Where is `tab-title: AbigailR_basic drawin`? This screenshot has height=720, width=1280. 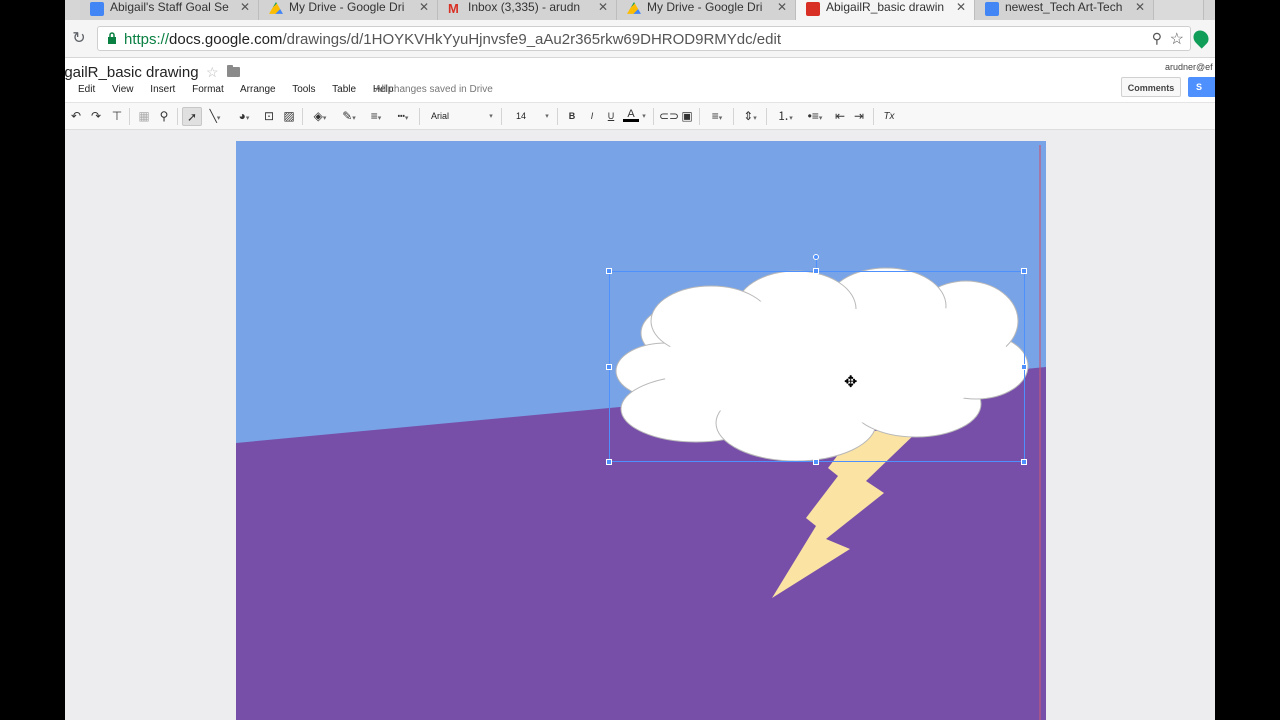
tab-title: AbigailR_basic drawin is located at coordinates (885, 7).